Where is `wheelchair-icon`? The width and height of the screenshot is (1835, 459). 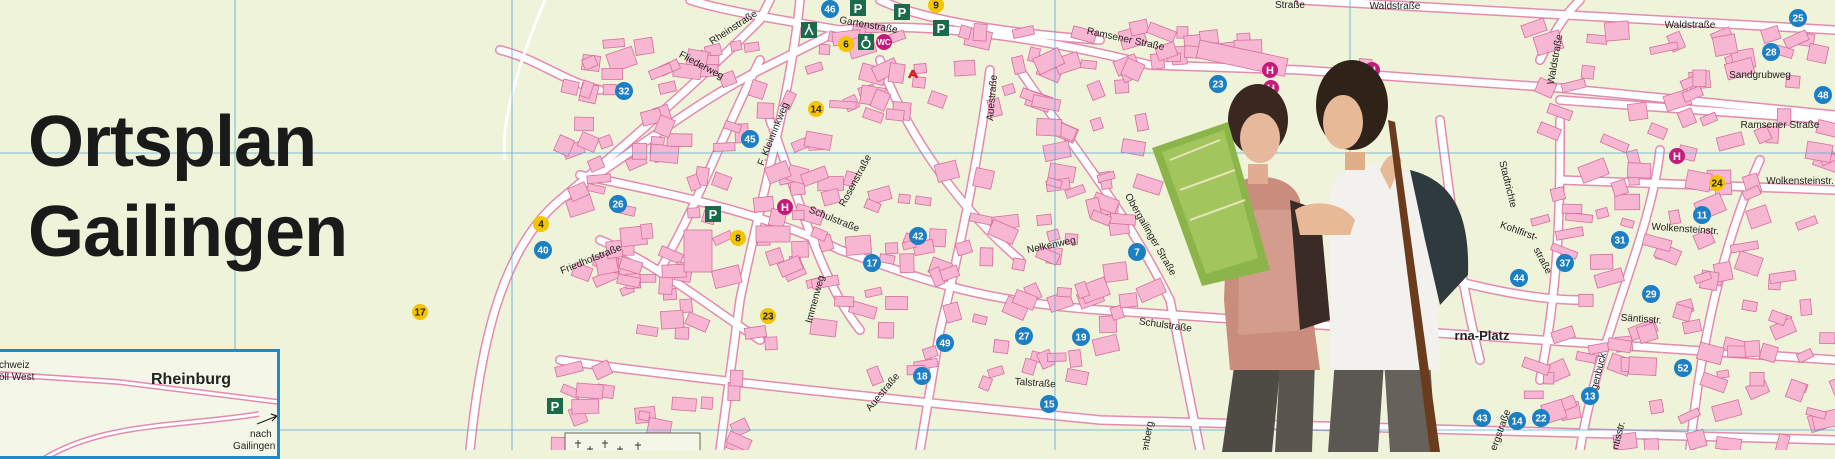
wheelchair-icon is located at coordinates (866, 42).